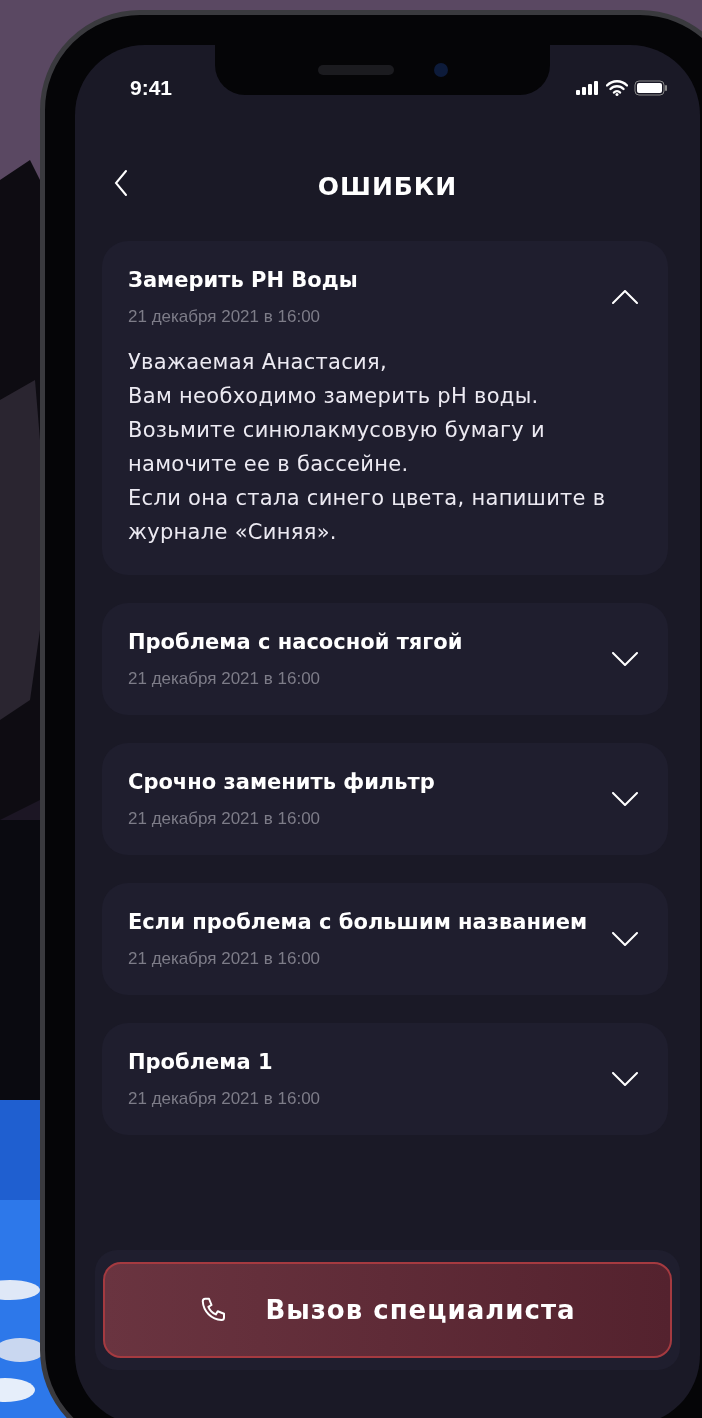 This screenshot has width=702, height=1418. Describe the element at coordinates (334, 396) in the screenshot. I see `error-message: Вам необходимо замерить pH воды.` at that location.